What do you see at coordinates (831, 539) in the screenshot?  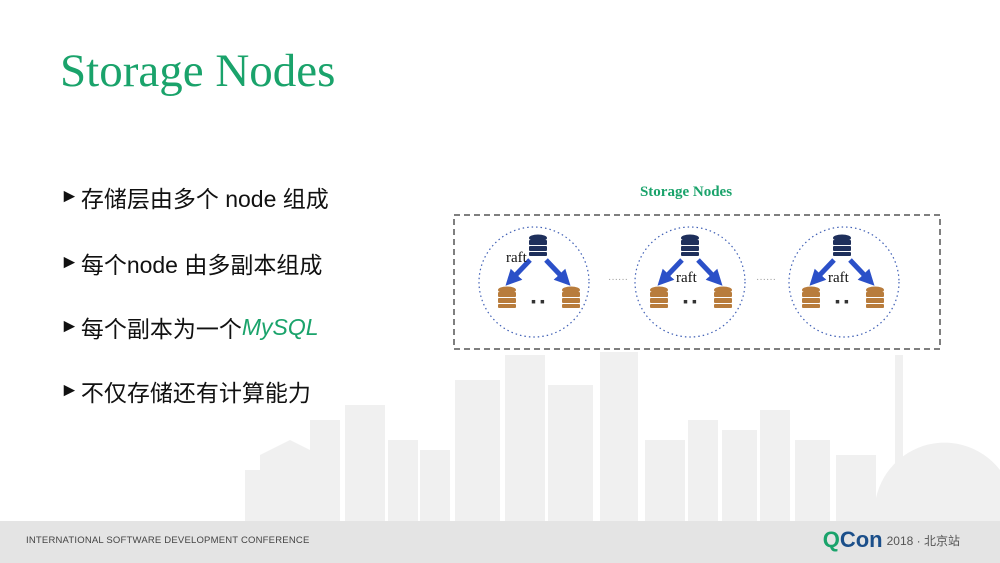 I see `qcon-logo-q: Q` at bounding box center [831, 539].